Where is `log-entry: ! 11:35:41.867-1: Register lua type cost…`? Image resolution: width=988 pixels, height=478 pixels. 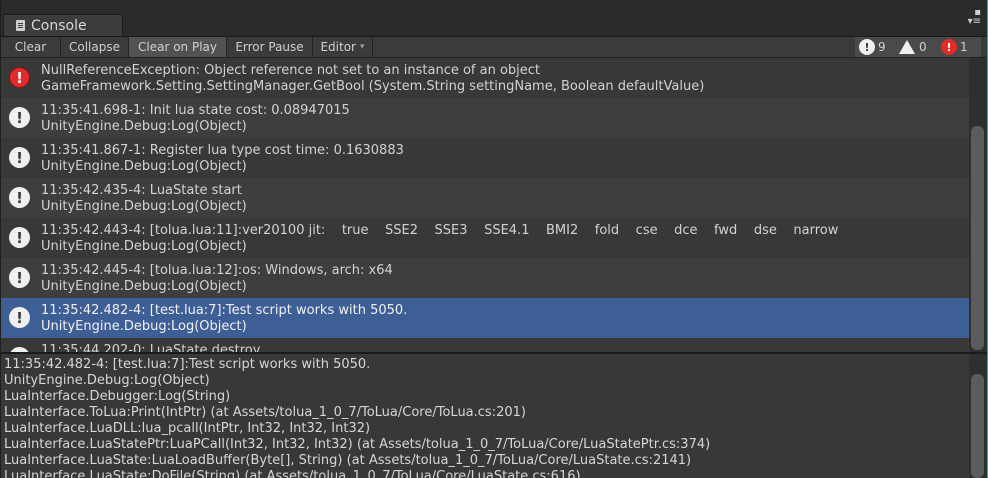 log-entry: ! 11:35:41.867-1: Register lua type cost… is located at coordinates (485, 158).